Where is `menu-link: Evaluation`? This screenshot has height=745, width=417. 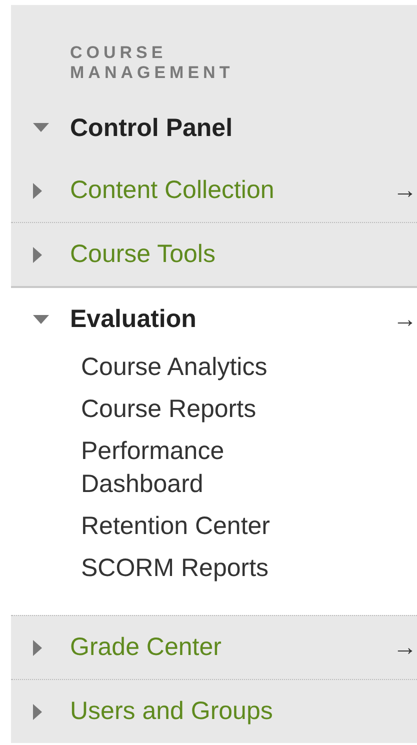 menu-link: Evaluation is located at coordinates (133, 319).